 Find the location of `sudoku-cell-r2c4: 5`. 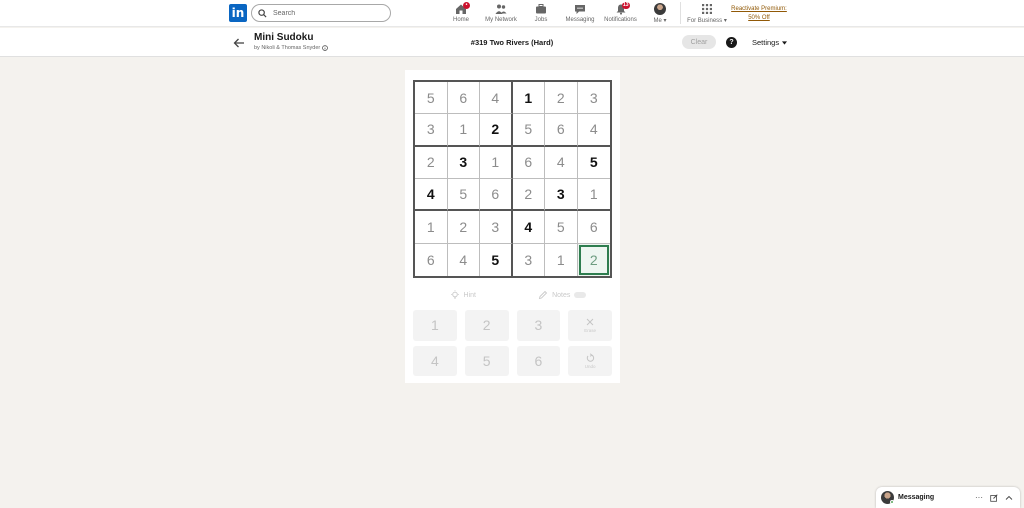

sudoku-cell-r2c4: 5 is located at coordinates (528, 130).